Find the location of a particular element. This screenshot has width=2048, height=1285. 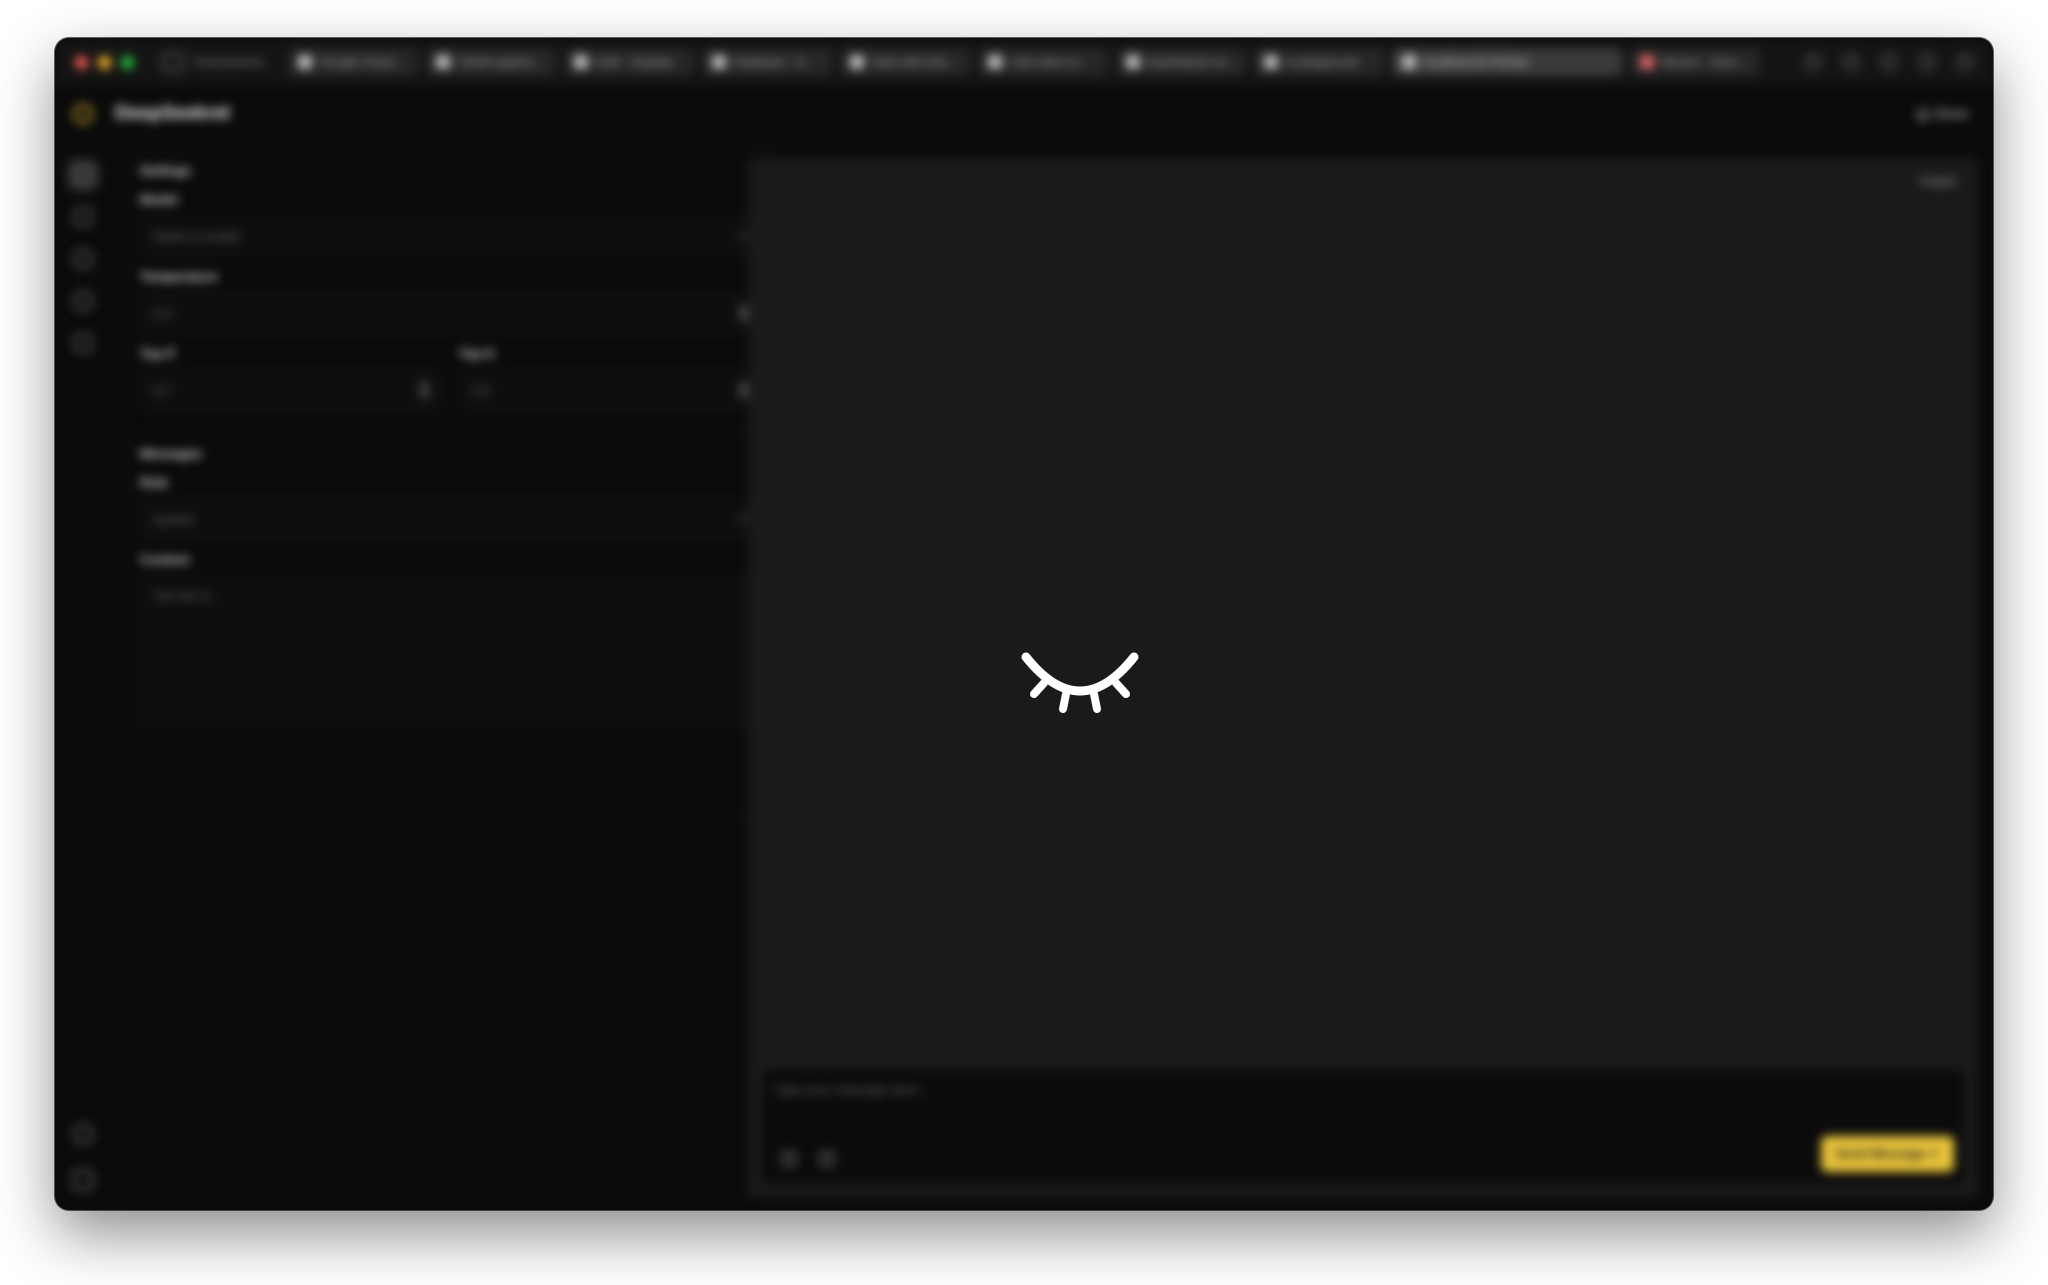

model-select: Select a model is located at coordinates (450, 236).